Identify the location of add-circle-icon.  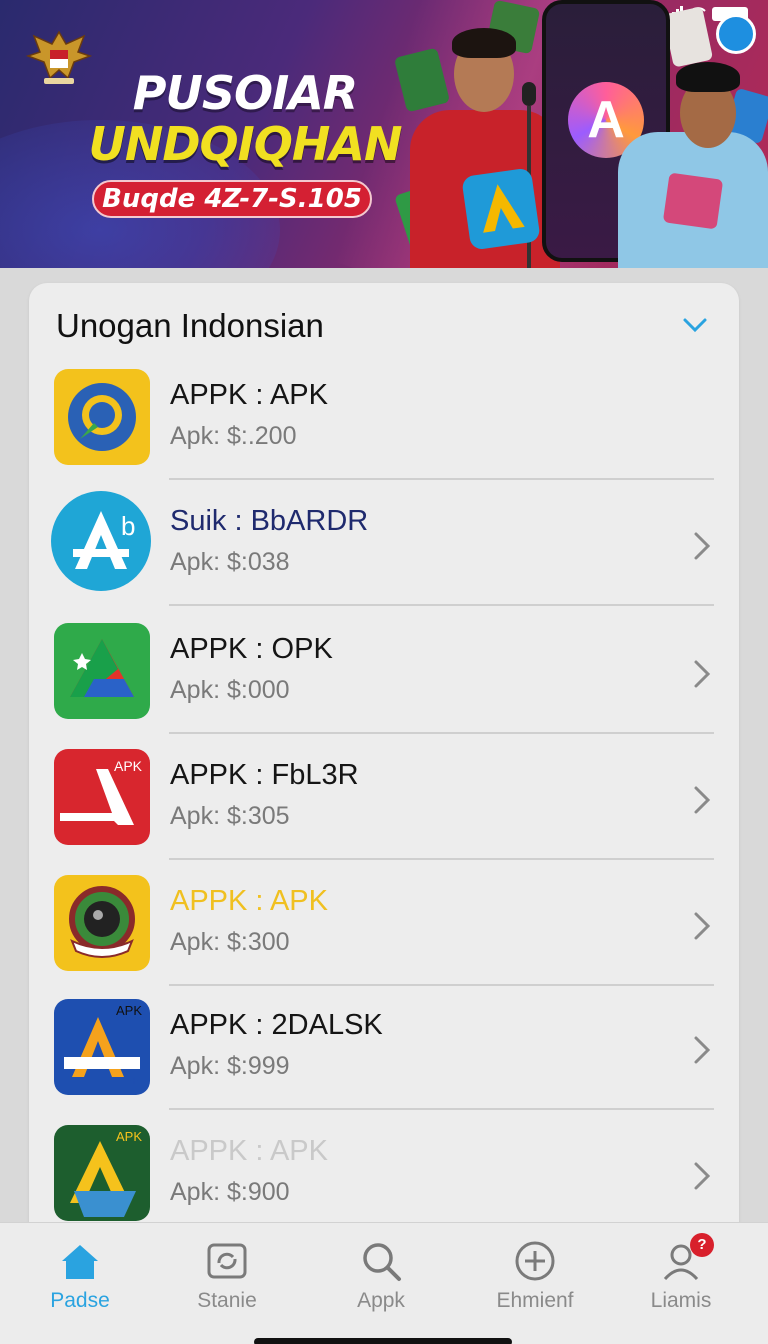
(535, 1261).